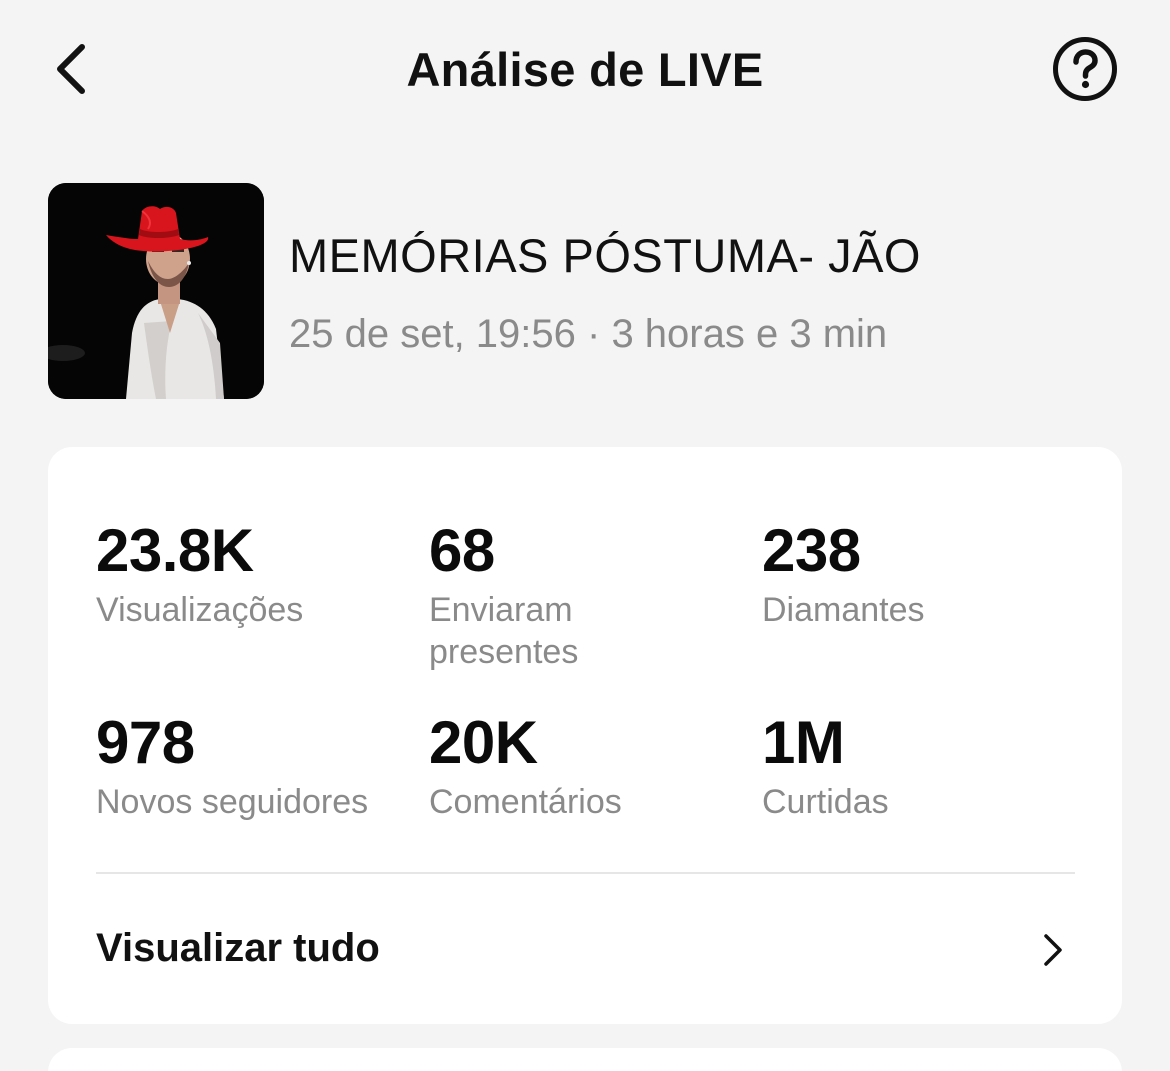 This screenshot has height=1071, width=1170. I want to click on stat-label: Curtidas, so click(825, 802).